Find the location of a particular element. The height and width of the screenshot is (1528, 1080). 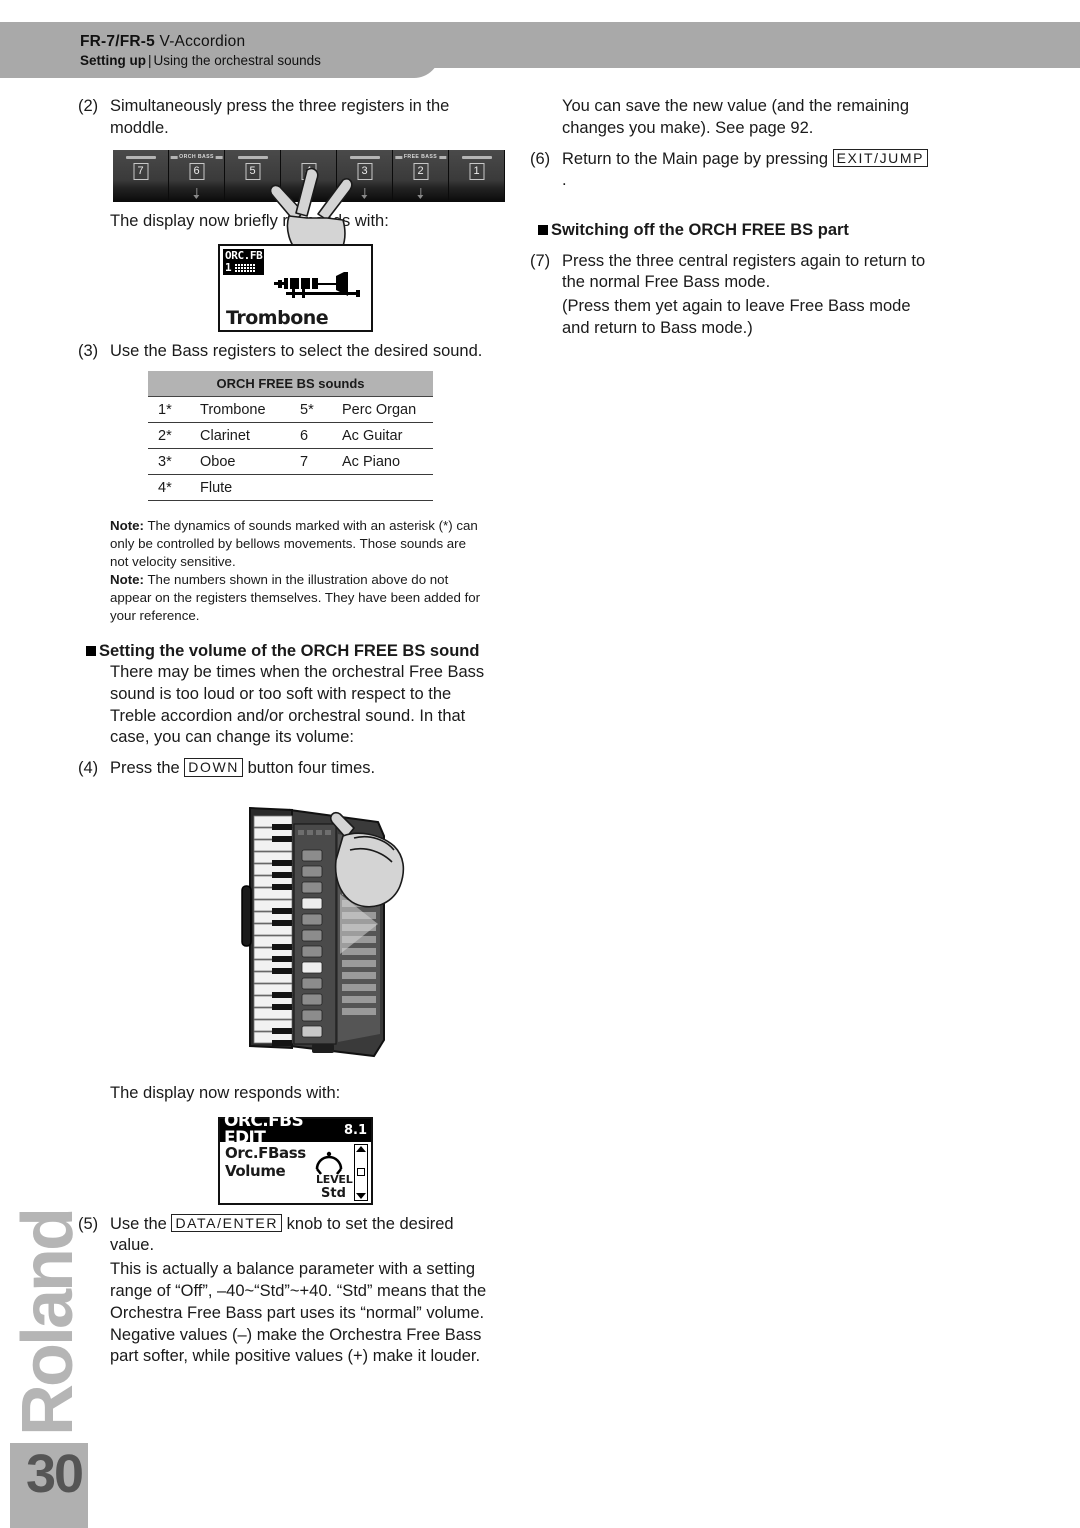

lcd1-sound-name: Trombone is located at coordinates (277, 318).